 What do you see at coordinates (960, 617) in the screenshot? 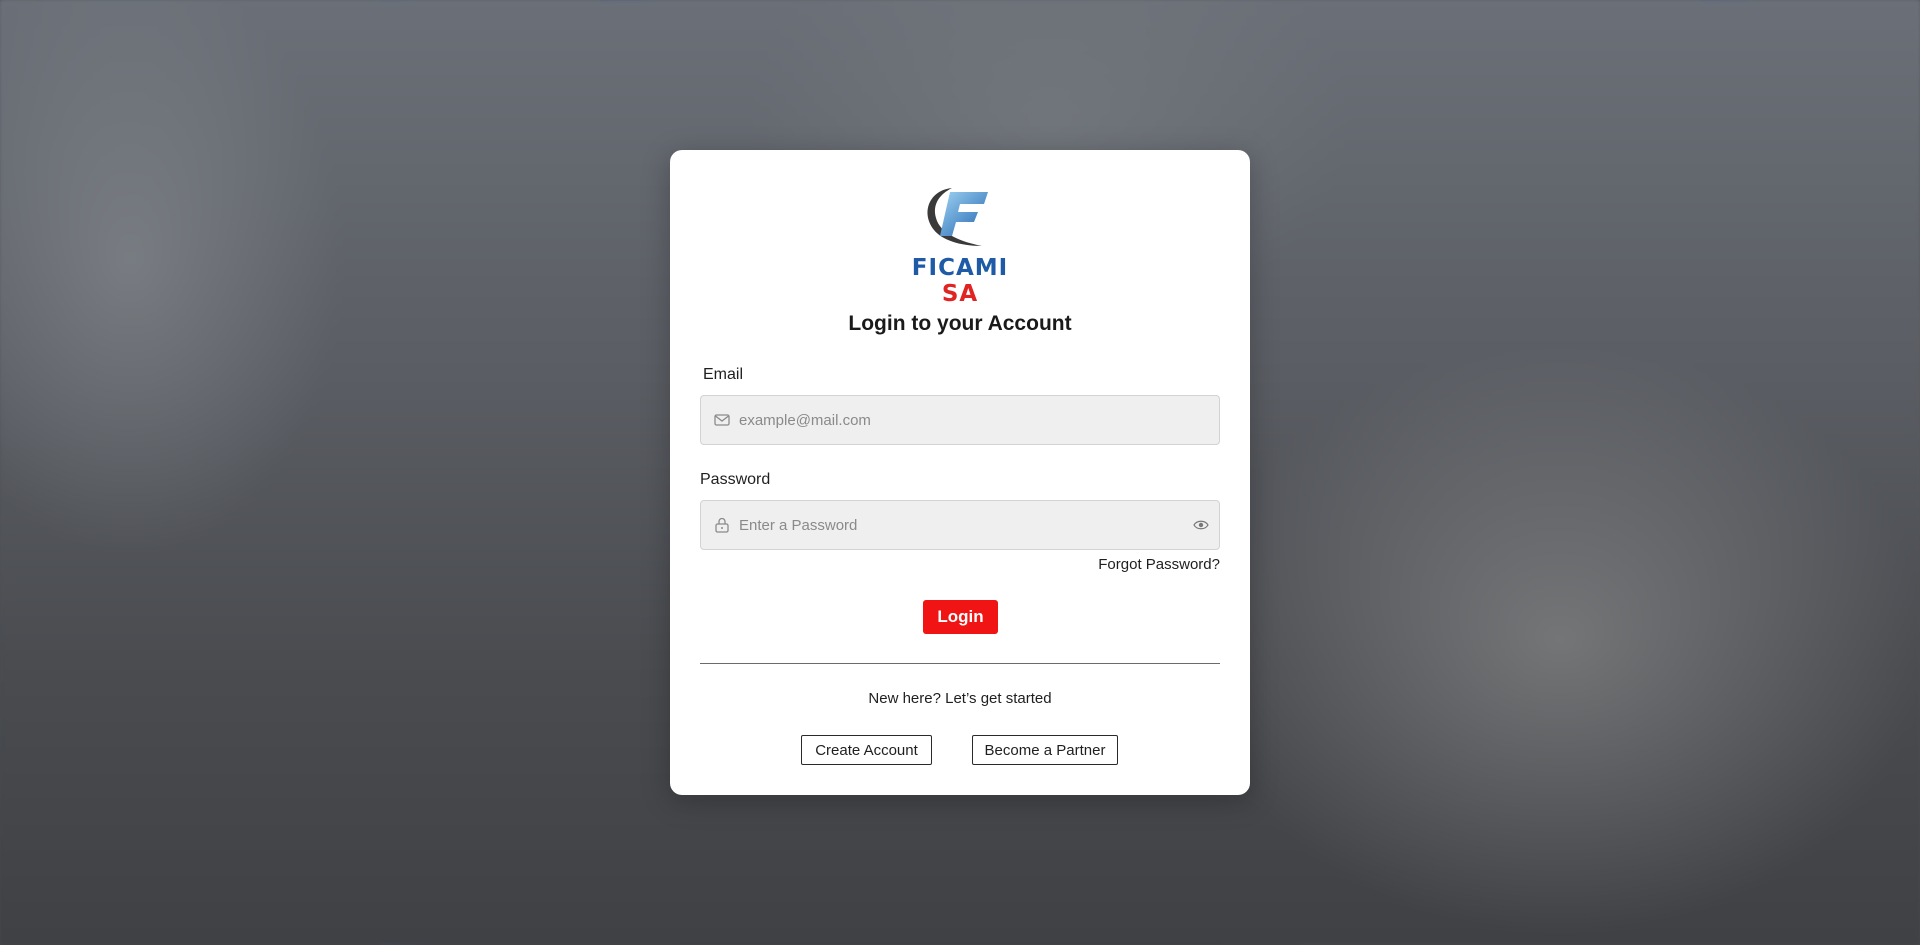
I see `login-button: Login` at bounding box center [960, 617].